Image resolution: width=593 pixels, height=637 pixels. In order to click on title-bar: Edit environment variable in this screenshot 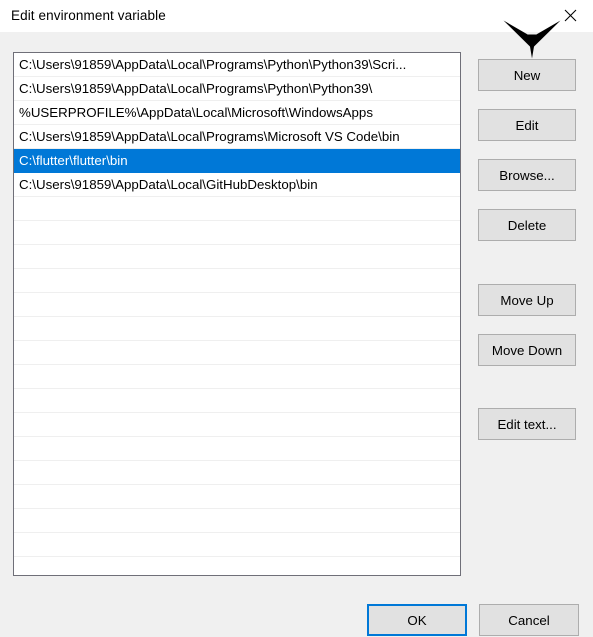, I will do `click(296, 16)`.